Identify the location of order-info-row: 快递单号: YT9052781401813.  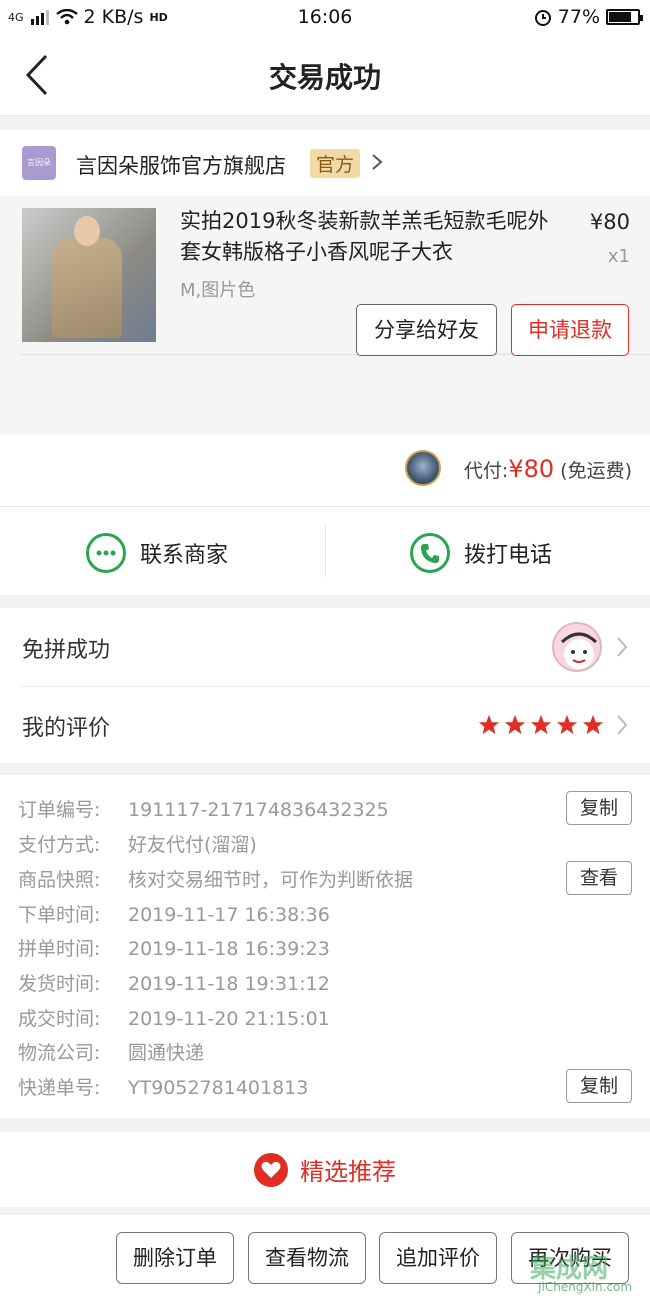
(163, 1088).